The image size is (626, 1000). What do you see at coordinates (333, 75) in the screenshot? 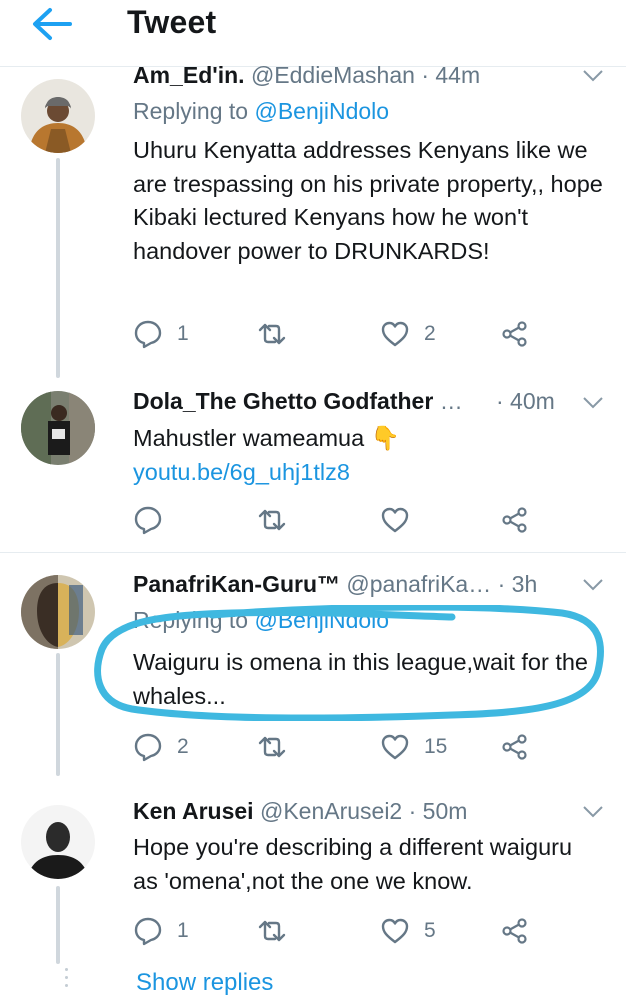
I see `user-handle: @EddieMashan` at bounding box center [333, 75].